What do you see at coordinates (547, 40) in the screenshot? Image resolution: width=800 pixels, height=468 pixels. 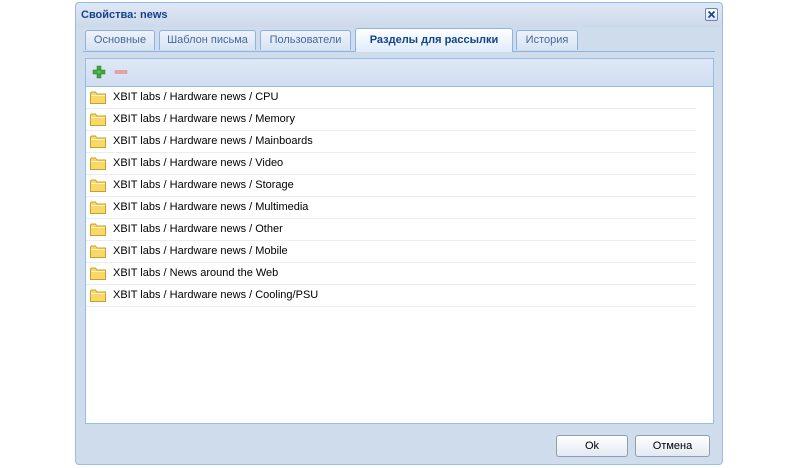 I see `tab-history: История` at bounding box center [547, 40].